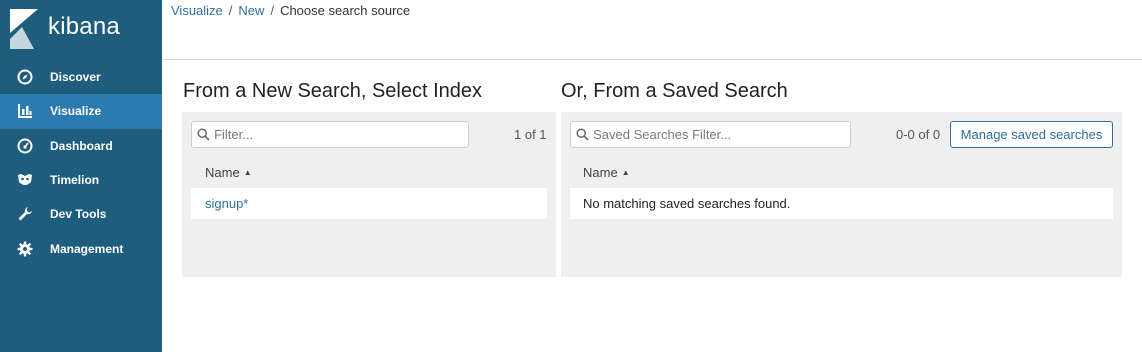 The image size is (1142, 352). I want to click on empty-row: No matching saved searches found., so click(841, 203).